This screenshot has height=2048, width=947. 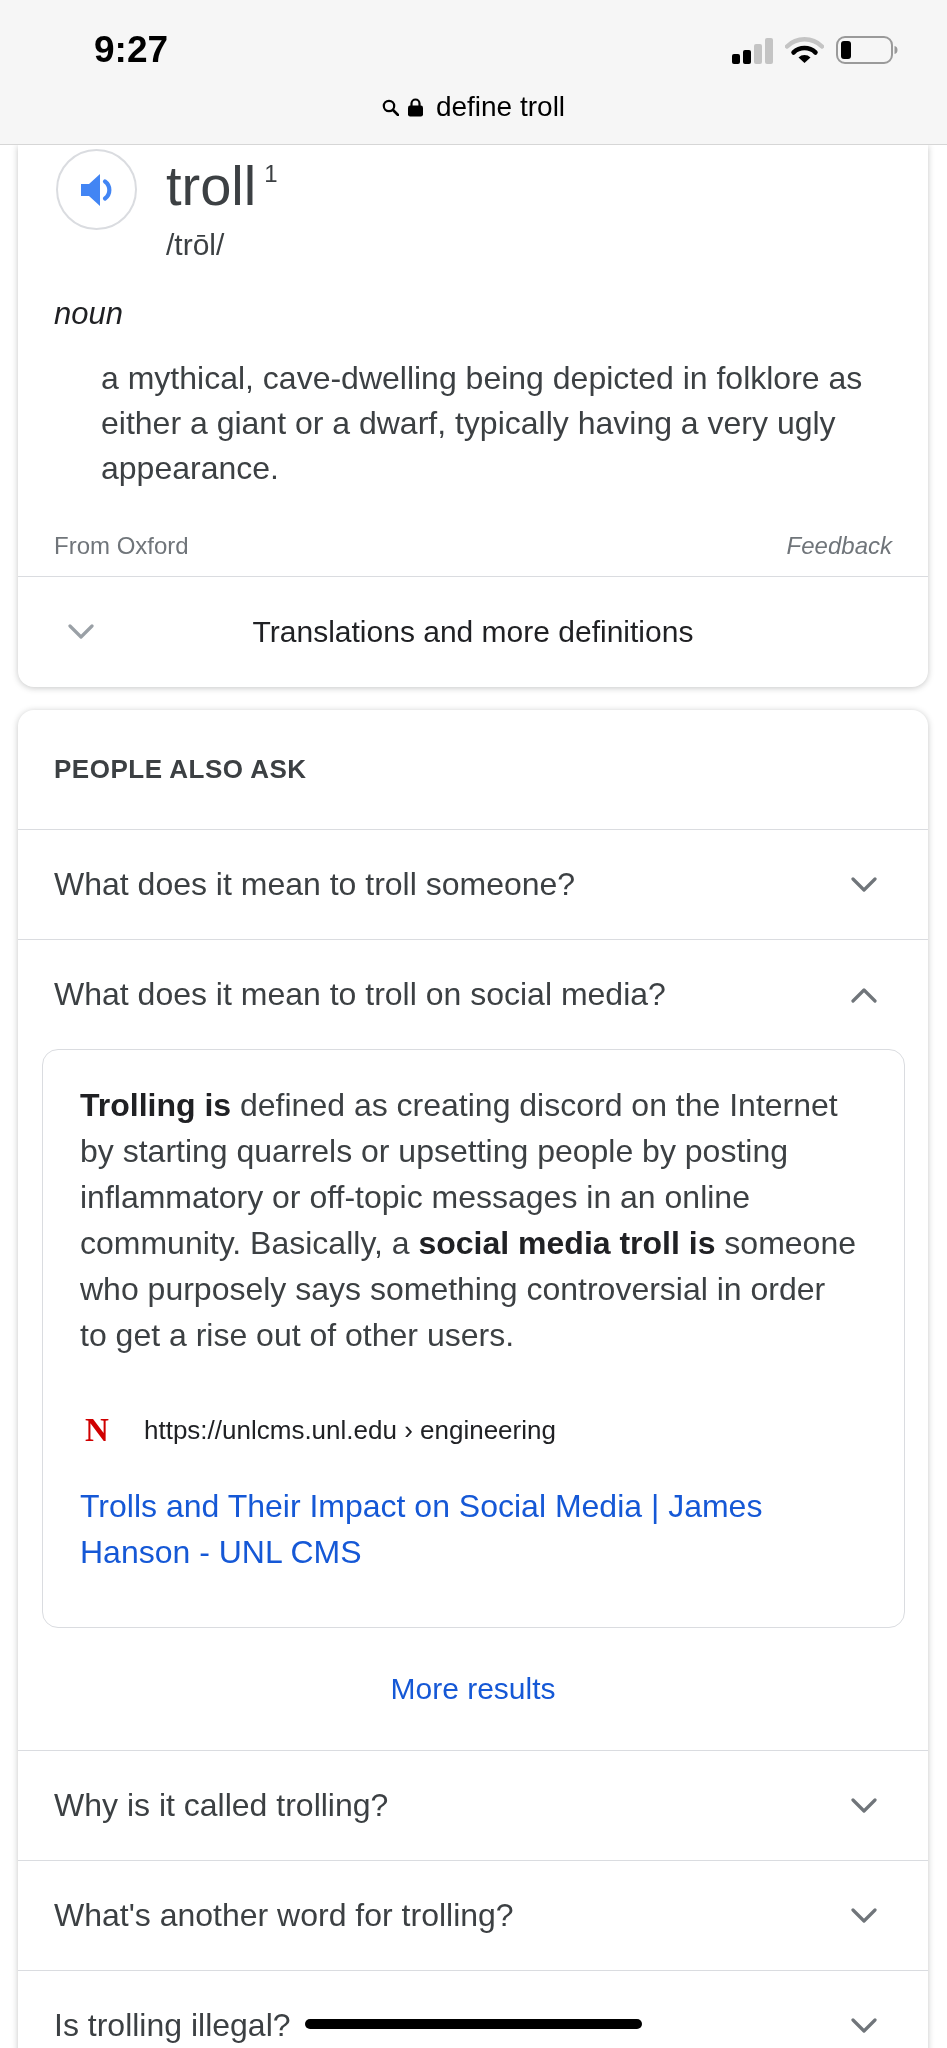 What do you see at coordinates (473, 884) in the screenshot?
I see `question-row: What does it mean to troll someone?` at bounding box center [473, 884].